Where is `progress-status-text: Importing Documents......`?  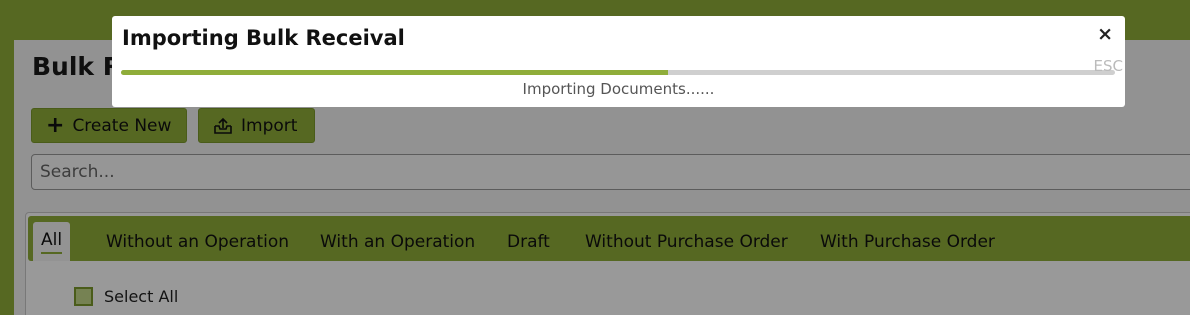 progress-status-text: Importing Documents...... is located at coordinates (618, 89).